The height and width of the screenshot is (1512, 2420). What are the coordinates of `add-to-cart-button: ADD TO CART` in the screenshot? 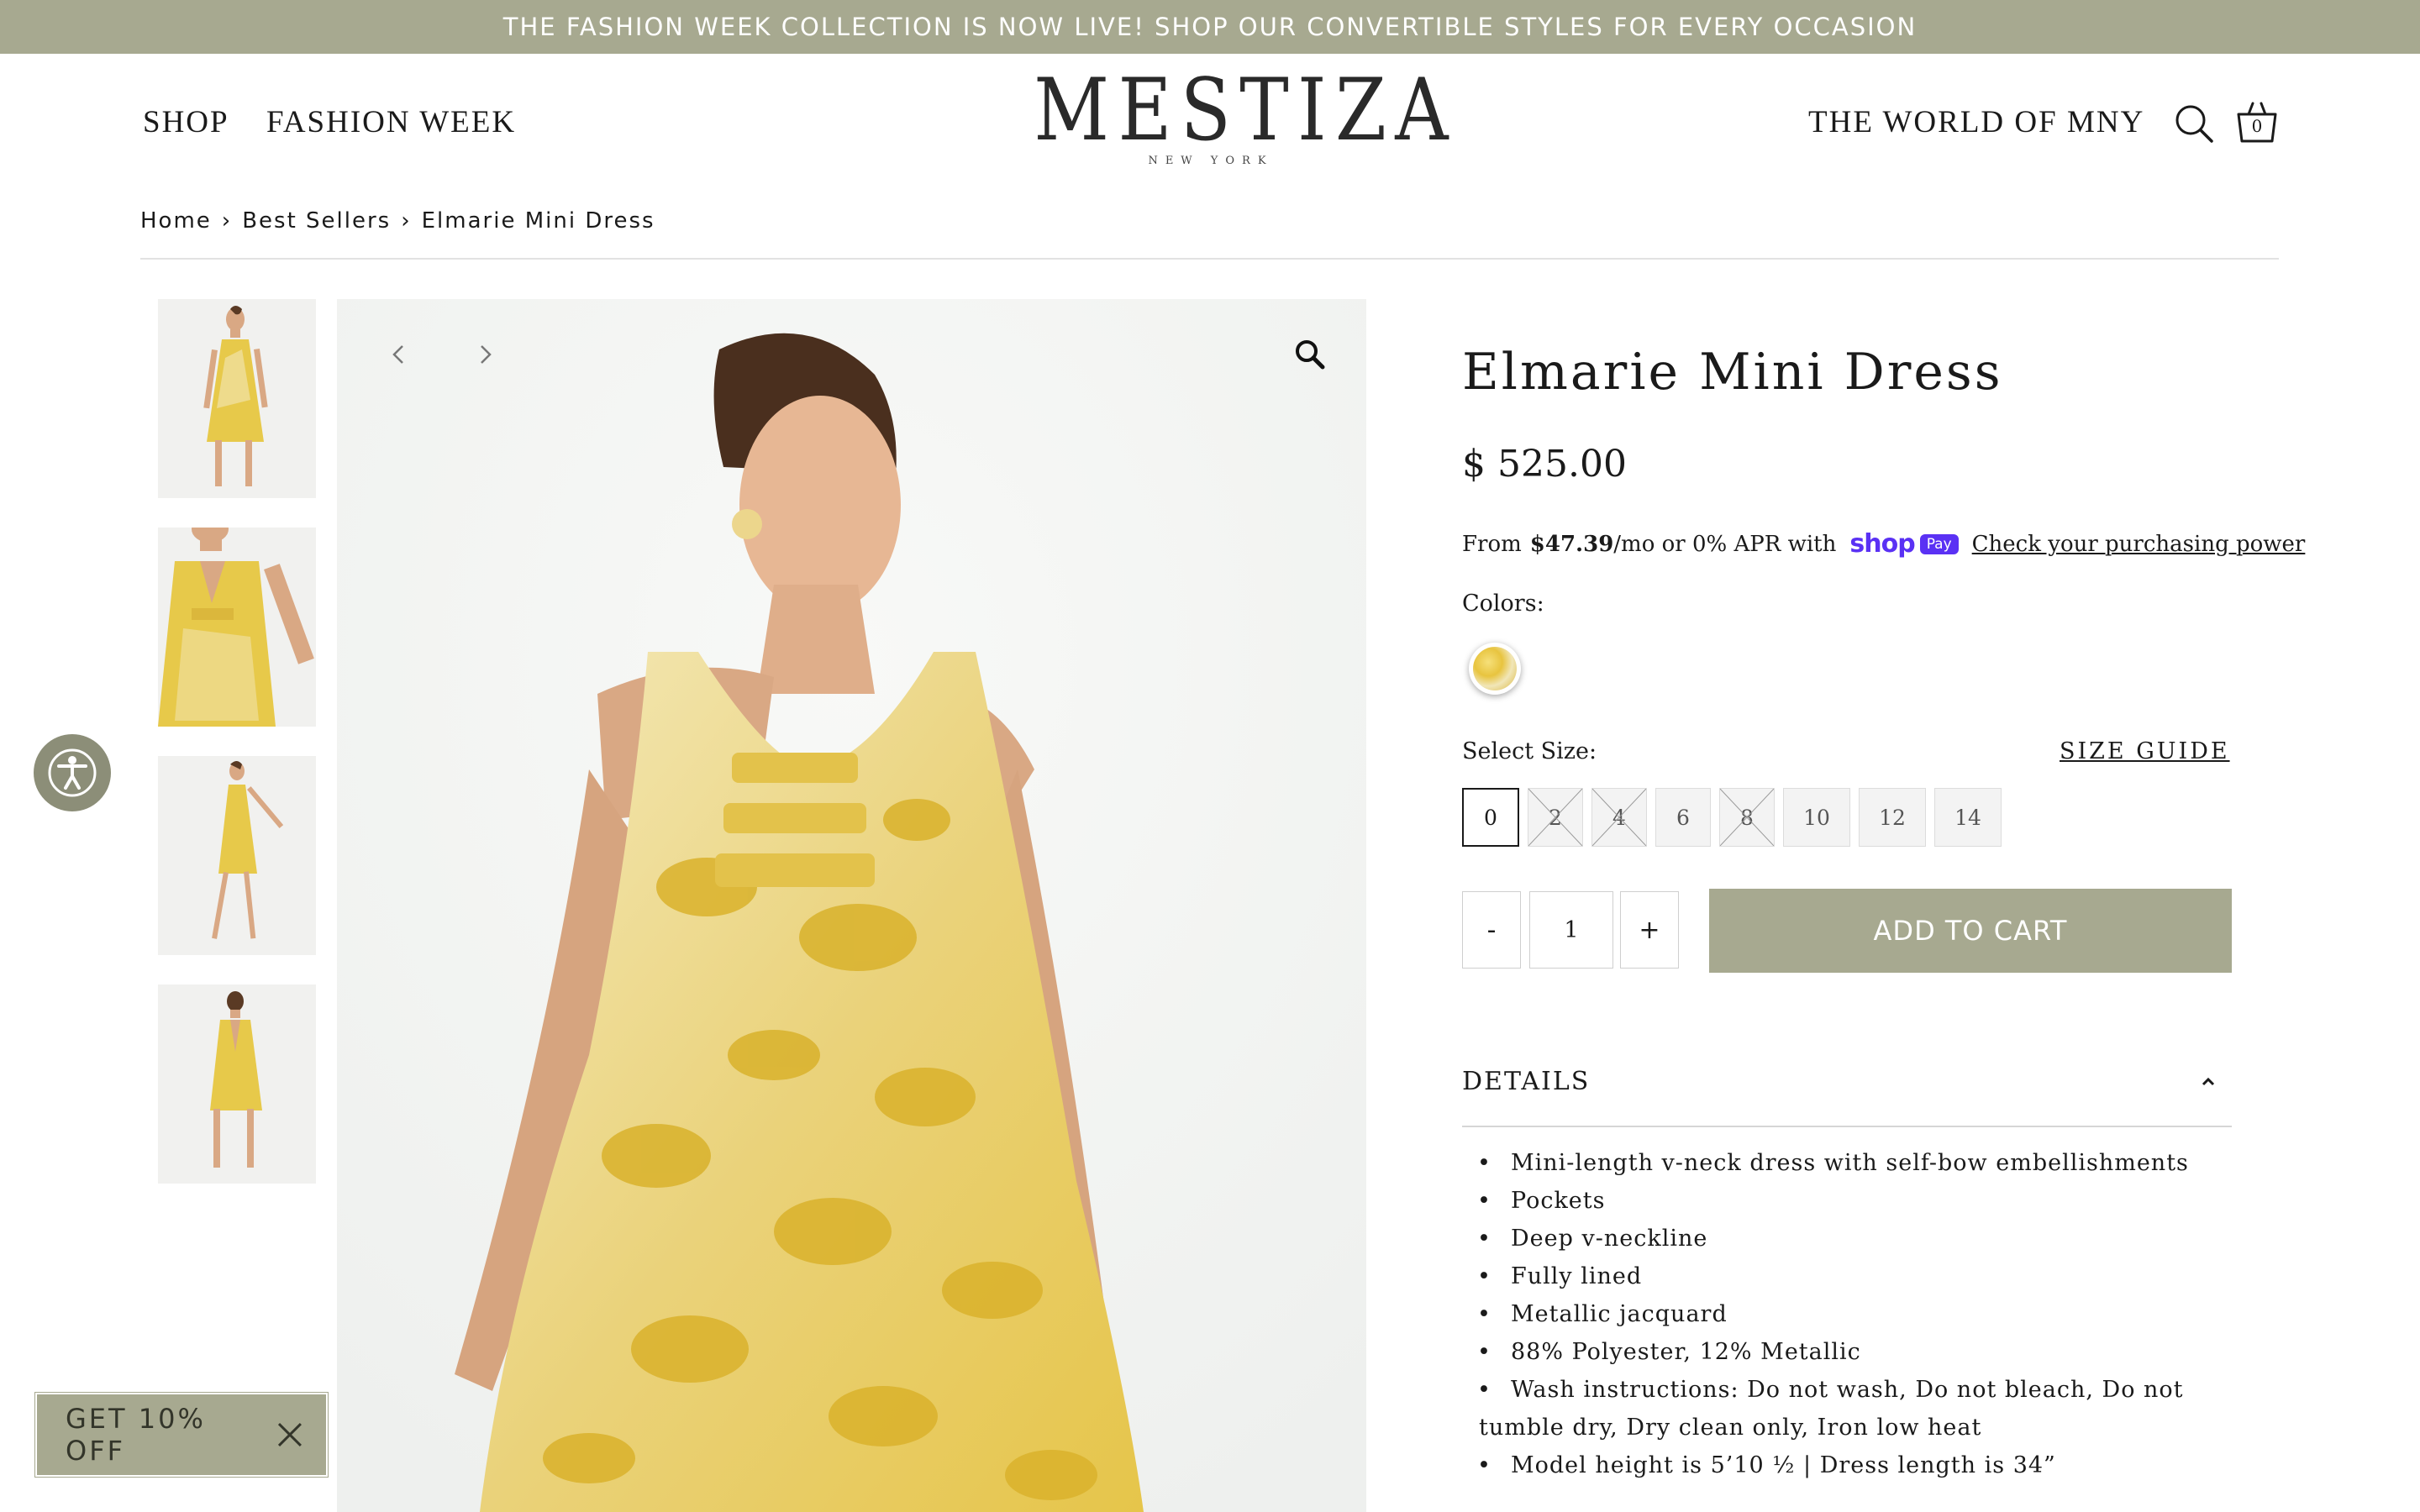 It's located at (1971, 931).